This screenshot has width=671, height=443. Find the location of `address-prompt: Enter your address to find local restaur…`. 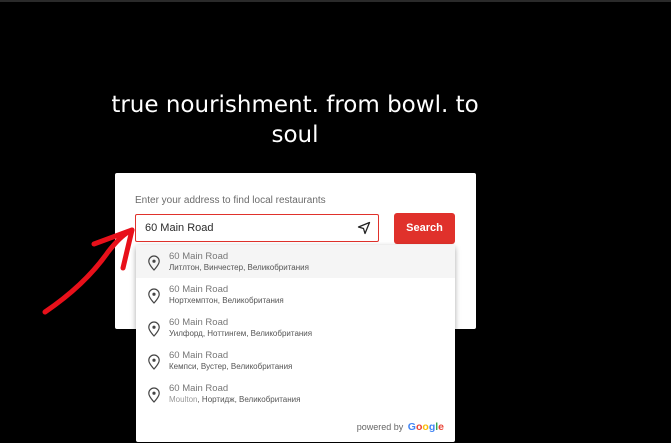

address-prompt: Enter your address to find local restaur… is located at coordinates (230, 200).